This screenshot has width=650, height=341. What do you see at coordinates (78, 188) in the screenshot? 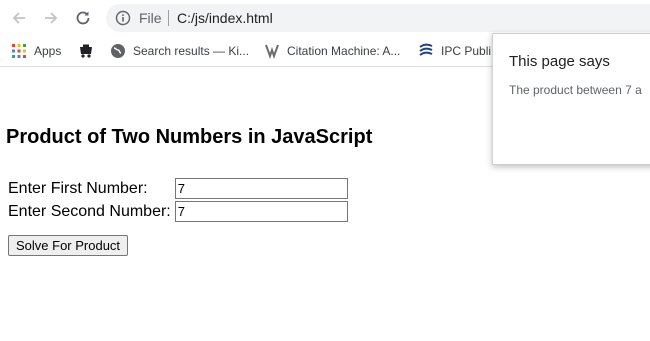
I see `first-number-label: Enter First Number:` at bounding box center [78, 188].